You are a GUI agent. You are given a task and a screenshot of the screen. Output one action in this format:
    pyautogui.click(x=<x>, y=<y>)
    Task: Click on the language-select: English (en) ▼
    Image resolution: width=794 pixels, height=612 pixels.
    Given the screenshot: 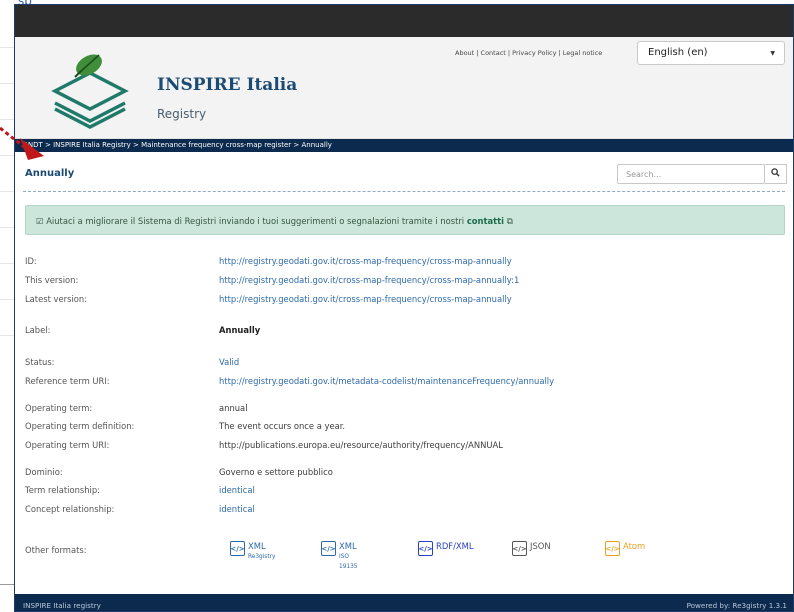 What is the action you would take?
    pyautogui.click(x=711, y=53)
    